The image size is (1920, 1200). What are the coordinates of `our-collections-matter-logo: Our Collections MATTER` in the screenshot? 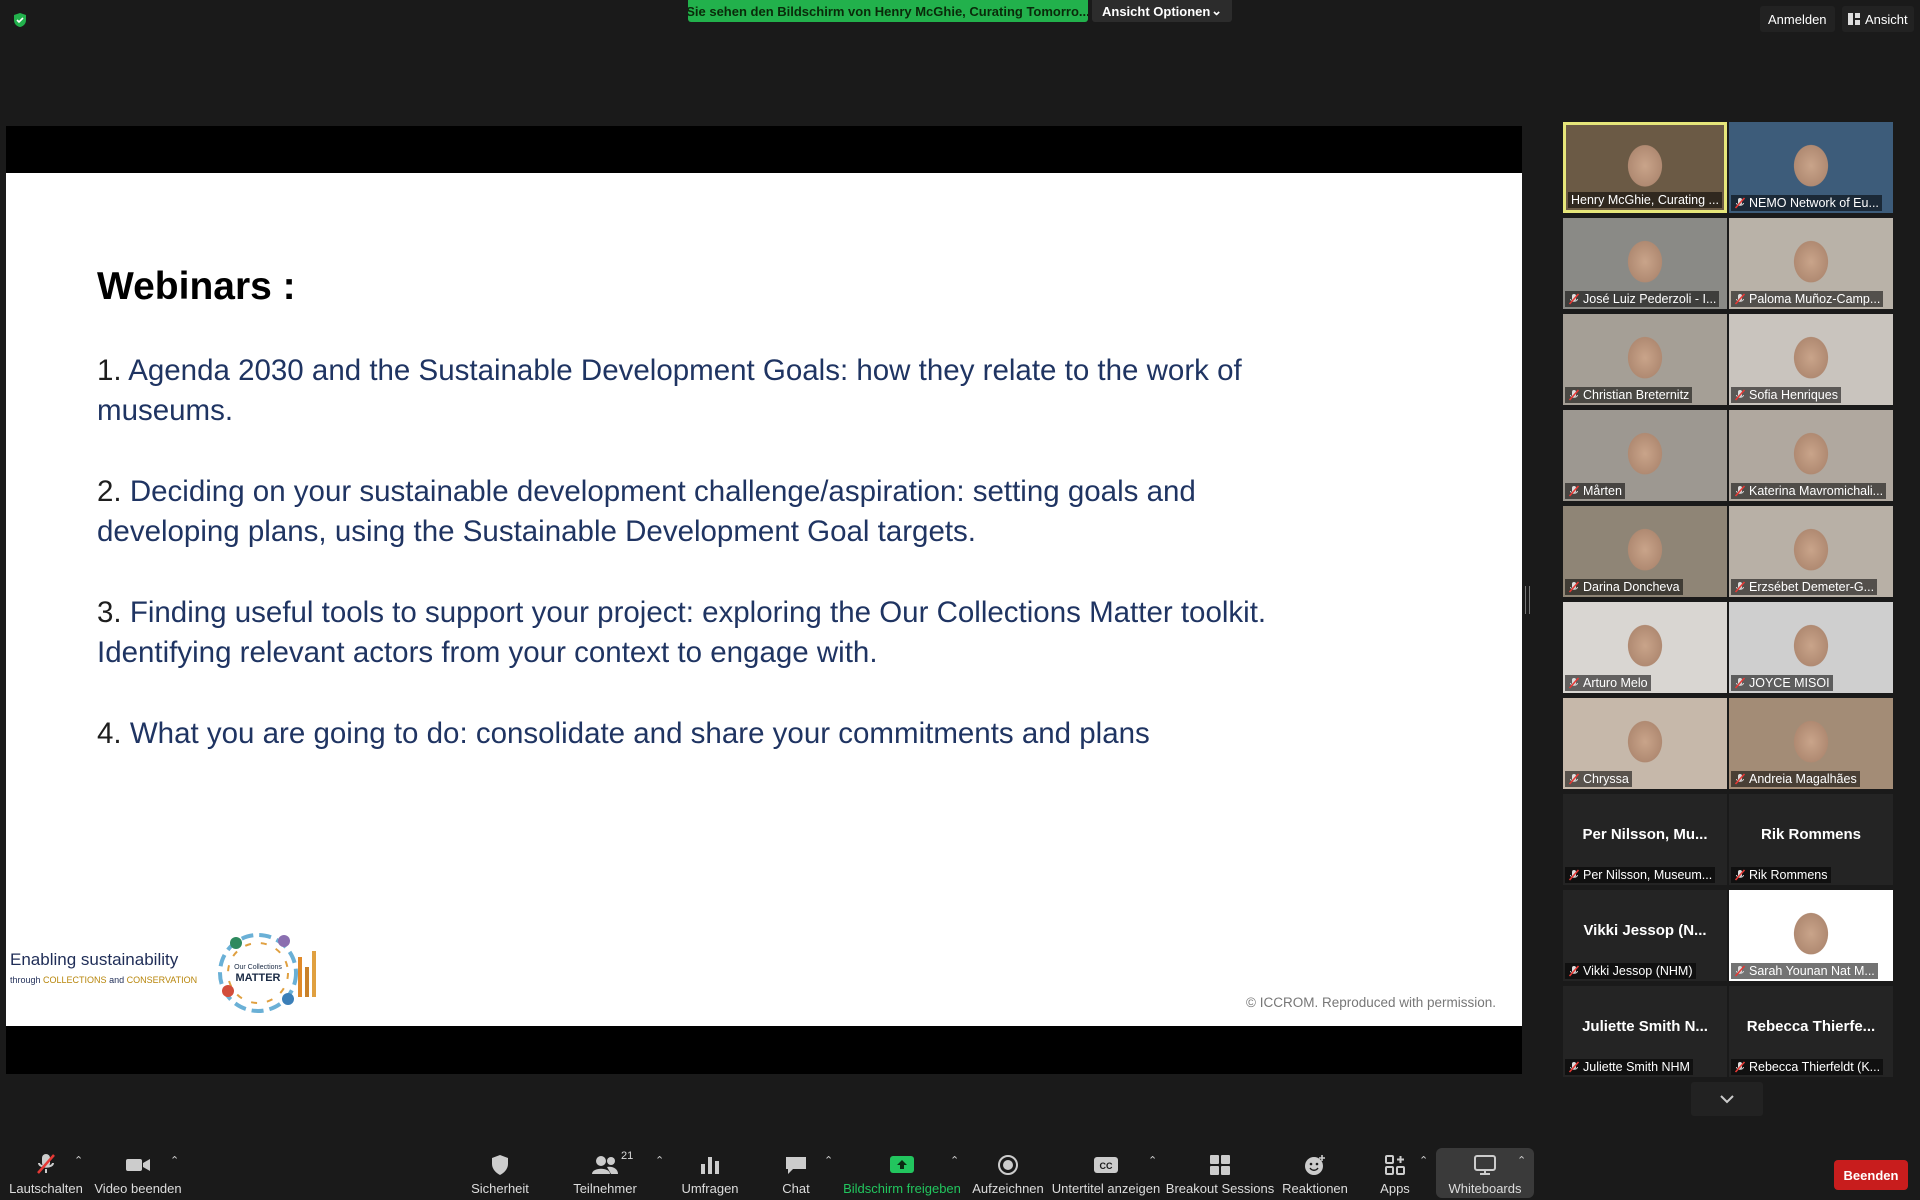 It's located at (267, 973).